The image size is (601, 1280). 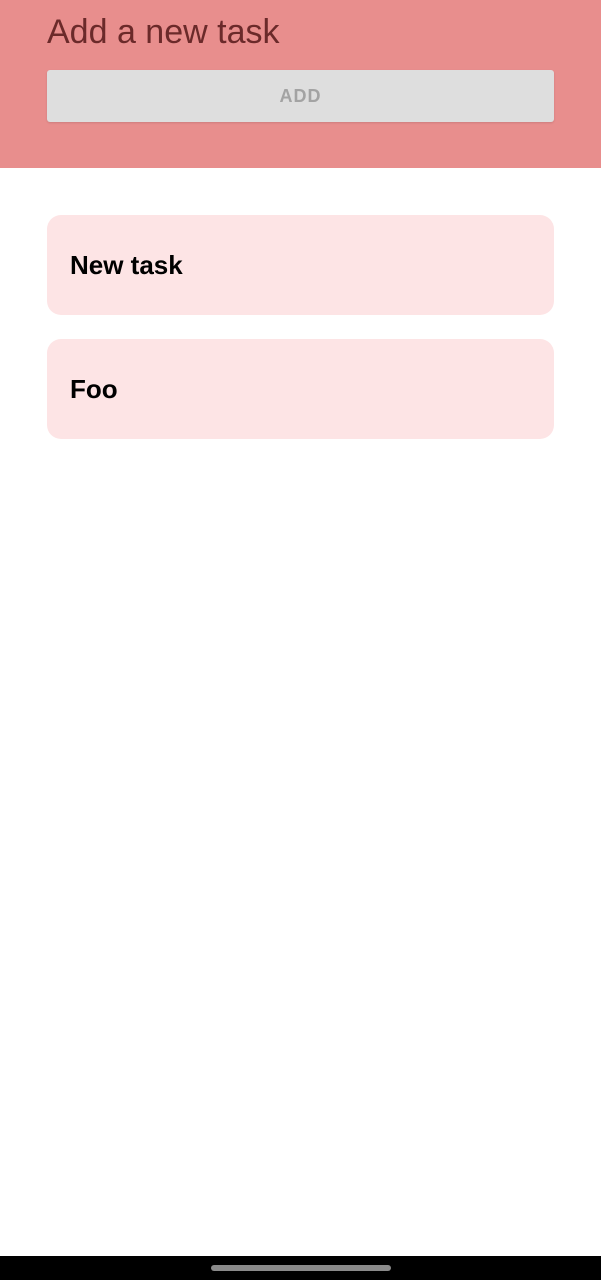 I want to click on task-title: Foo, so click(x=94, y=388).